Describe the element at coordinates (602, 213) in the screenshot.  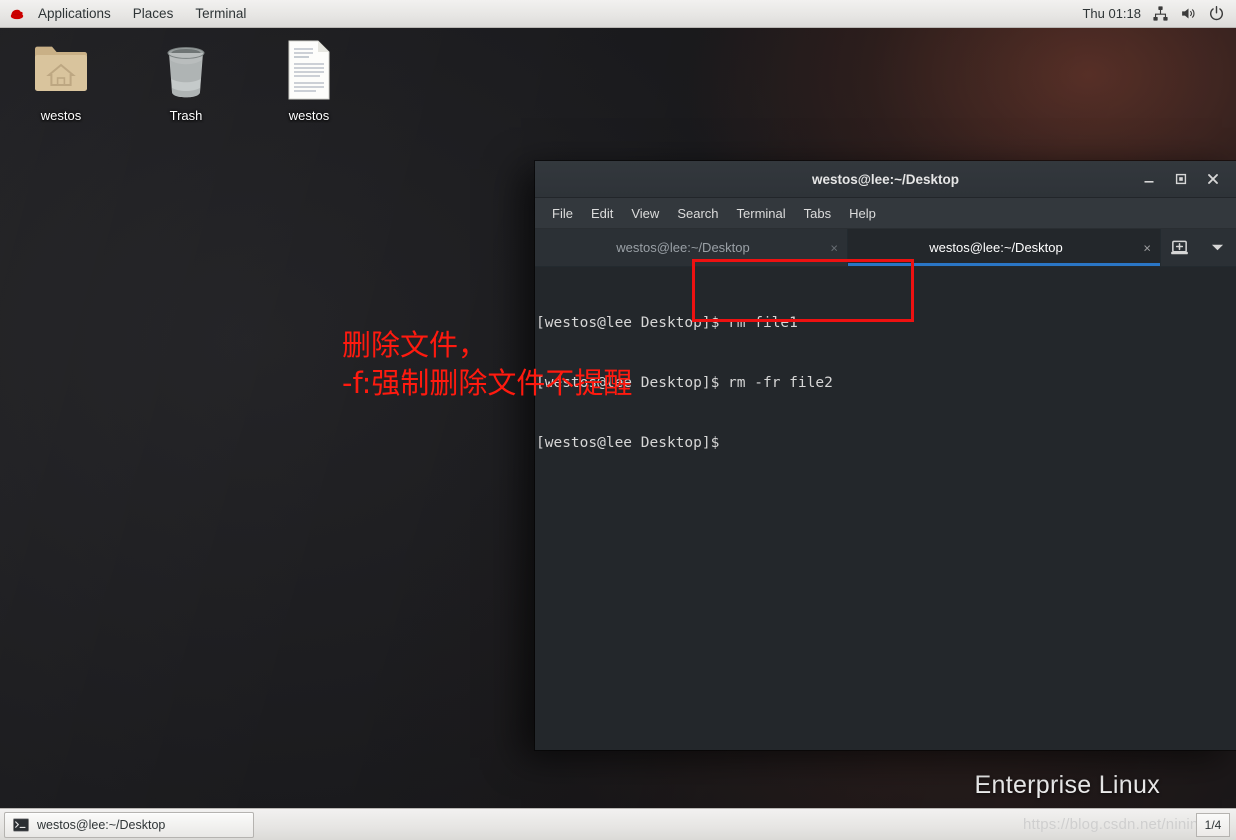
I see `term-menu-edit: Edit` at that location.